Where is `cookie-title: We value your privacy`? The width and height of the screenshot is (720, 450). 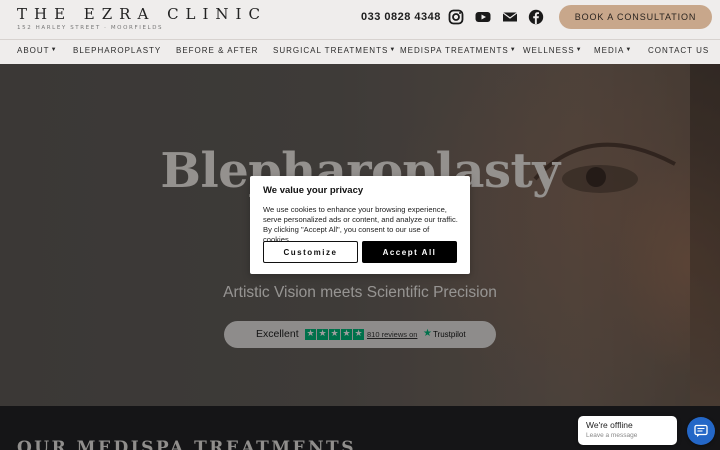 cookie-title: We value your privacy is located at coordinates (313, 190).